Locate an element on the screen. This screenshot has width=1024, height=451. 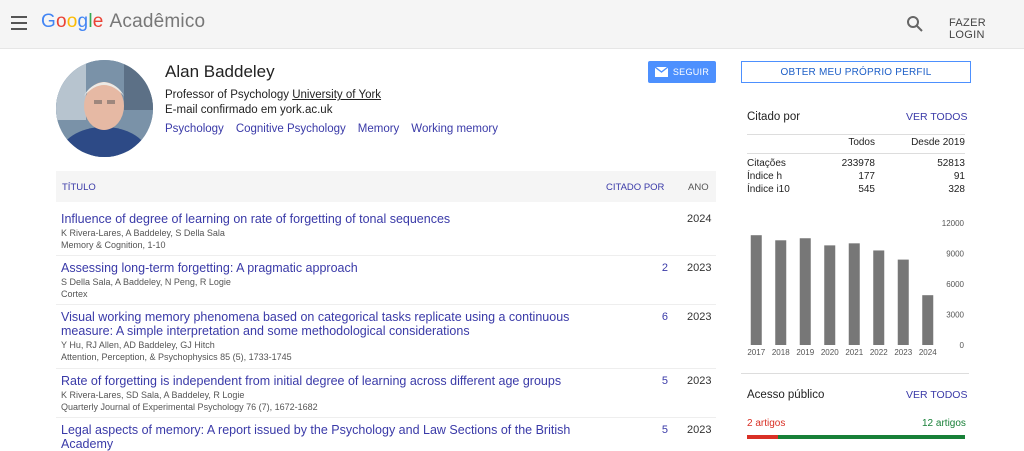
chart-x-label: 2021 is located at coordinates (854, 352).